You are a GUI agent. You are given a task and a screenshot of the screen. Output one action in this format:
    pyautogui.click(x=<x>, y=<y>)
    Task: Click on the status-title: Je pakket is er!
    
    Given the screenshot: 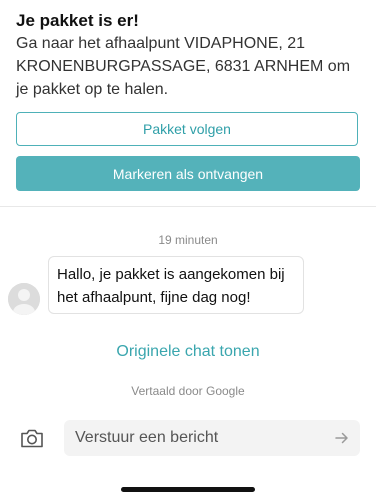 What is the action you would take?
    pyautogui.click(x=77, y=20)
    